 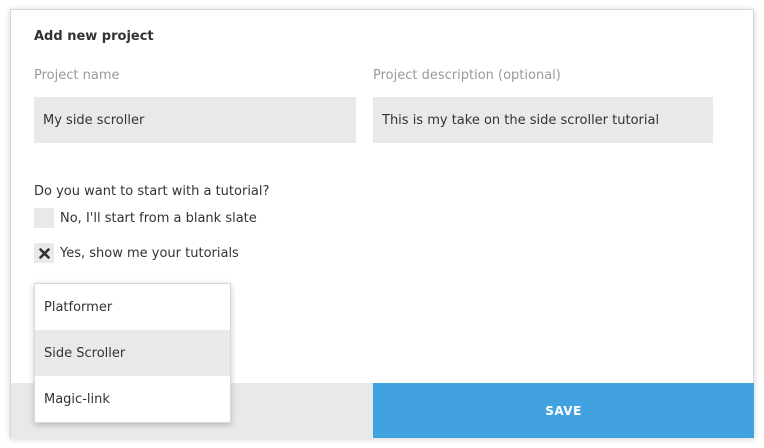 What do you see at coordinates (149, 253) in the screenshot?
I see `show-tutorials-label: Yes, show me your tutorials` at bounding box center [149, 253].